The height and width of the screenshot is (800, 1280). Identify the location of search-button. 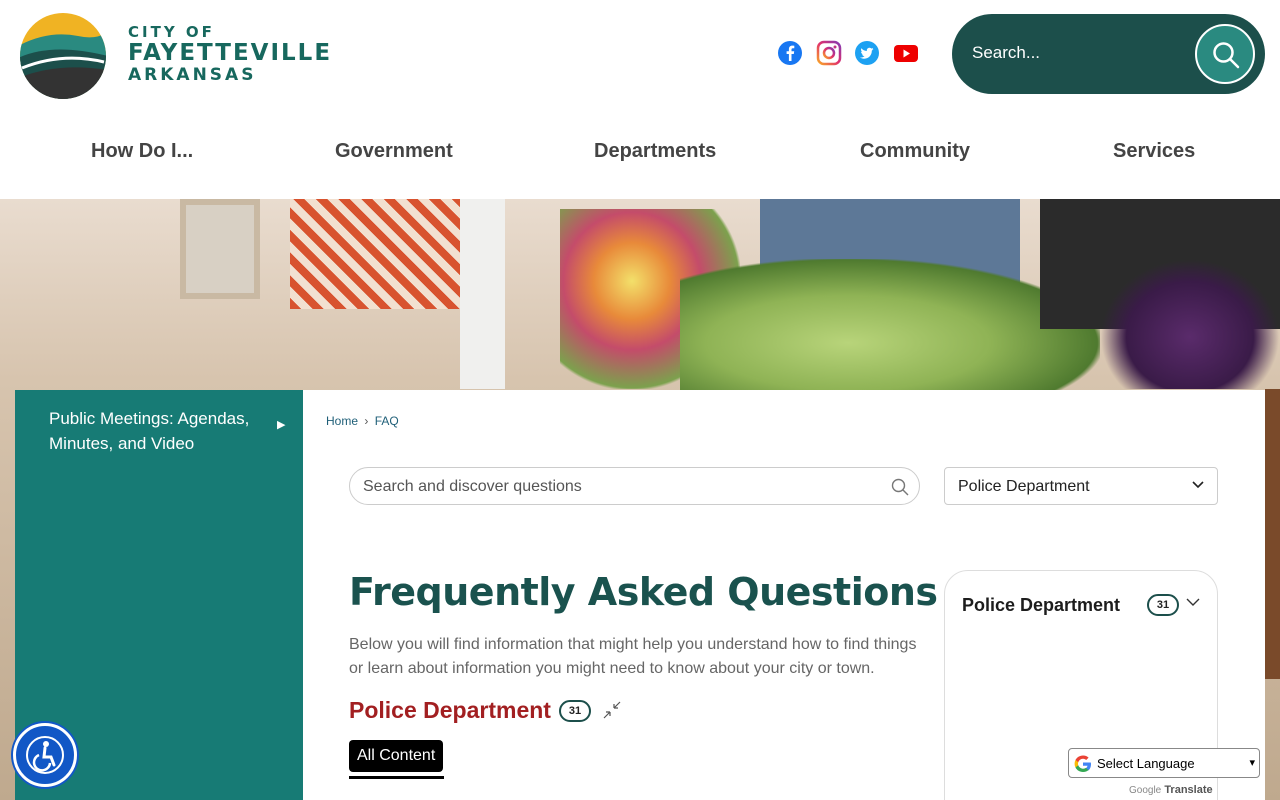
(1225, 54).